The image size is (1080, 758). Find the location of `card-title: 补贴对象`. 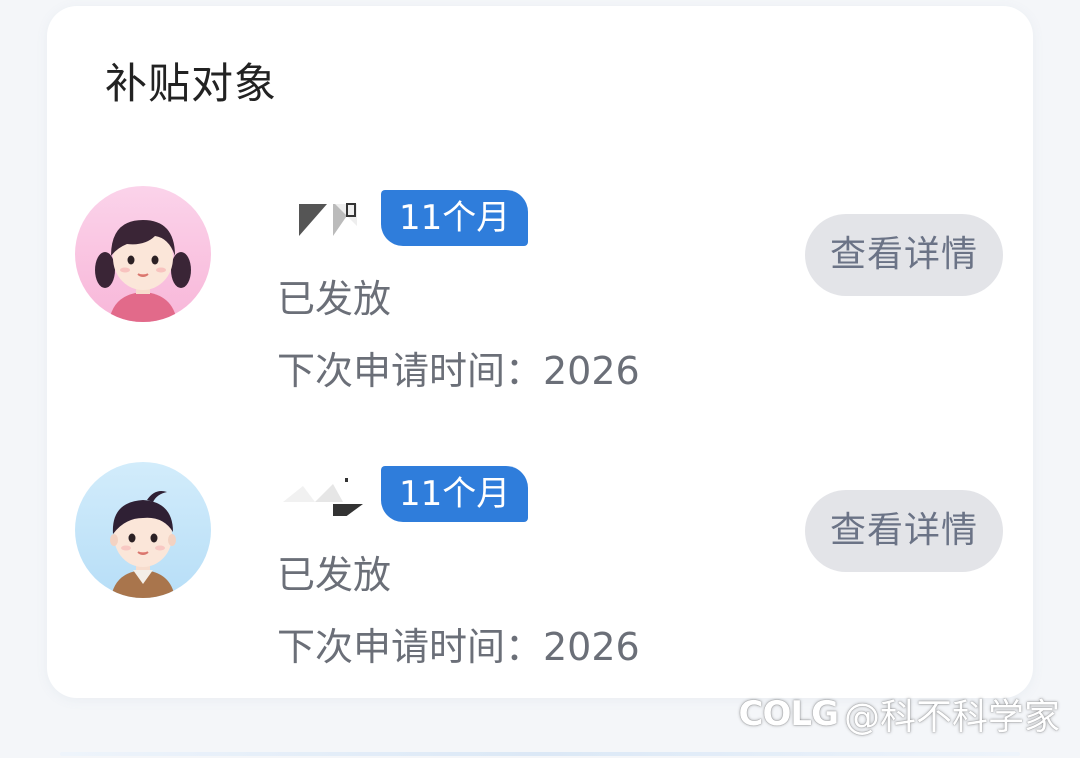

card-title: 补贴对象 is located at coordinates (191, 83).